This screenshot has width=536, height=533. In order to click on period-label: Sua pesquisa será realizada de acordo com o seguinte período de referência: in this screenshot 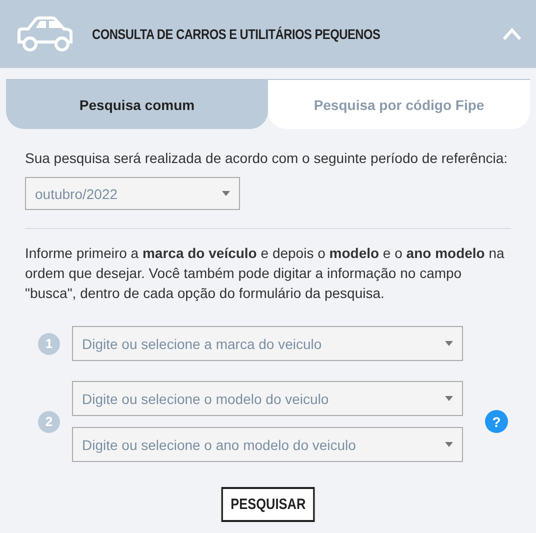, I will do `click(267, 158)`.